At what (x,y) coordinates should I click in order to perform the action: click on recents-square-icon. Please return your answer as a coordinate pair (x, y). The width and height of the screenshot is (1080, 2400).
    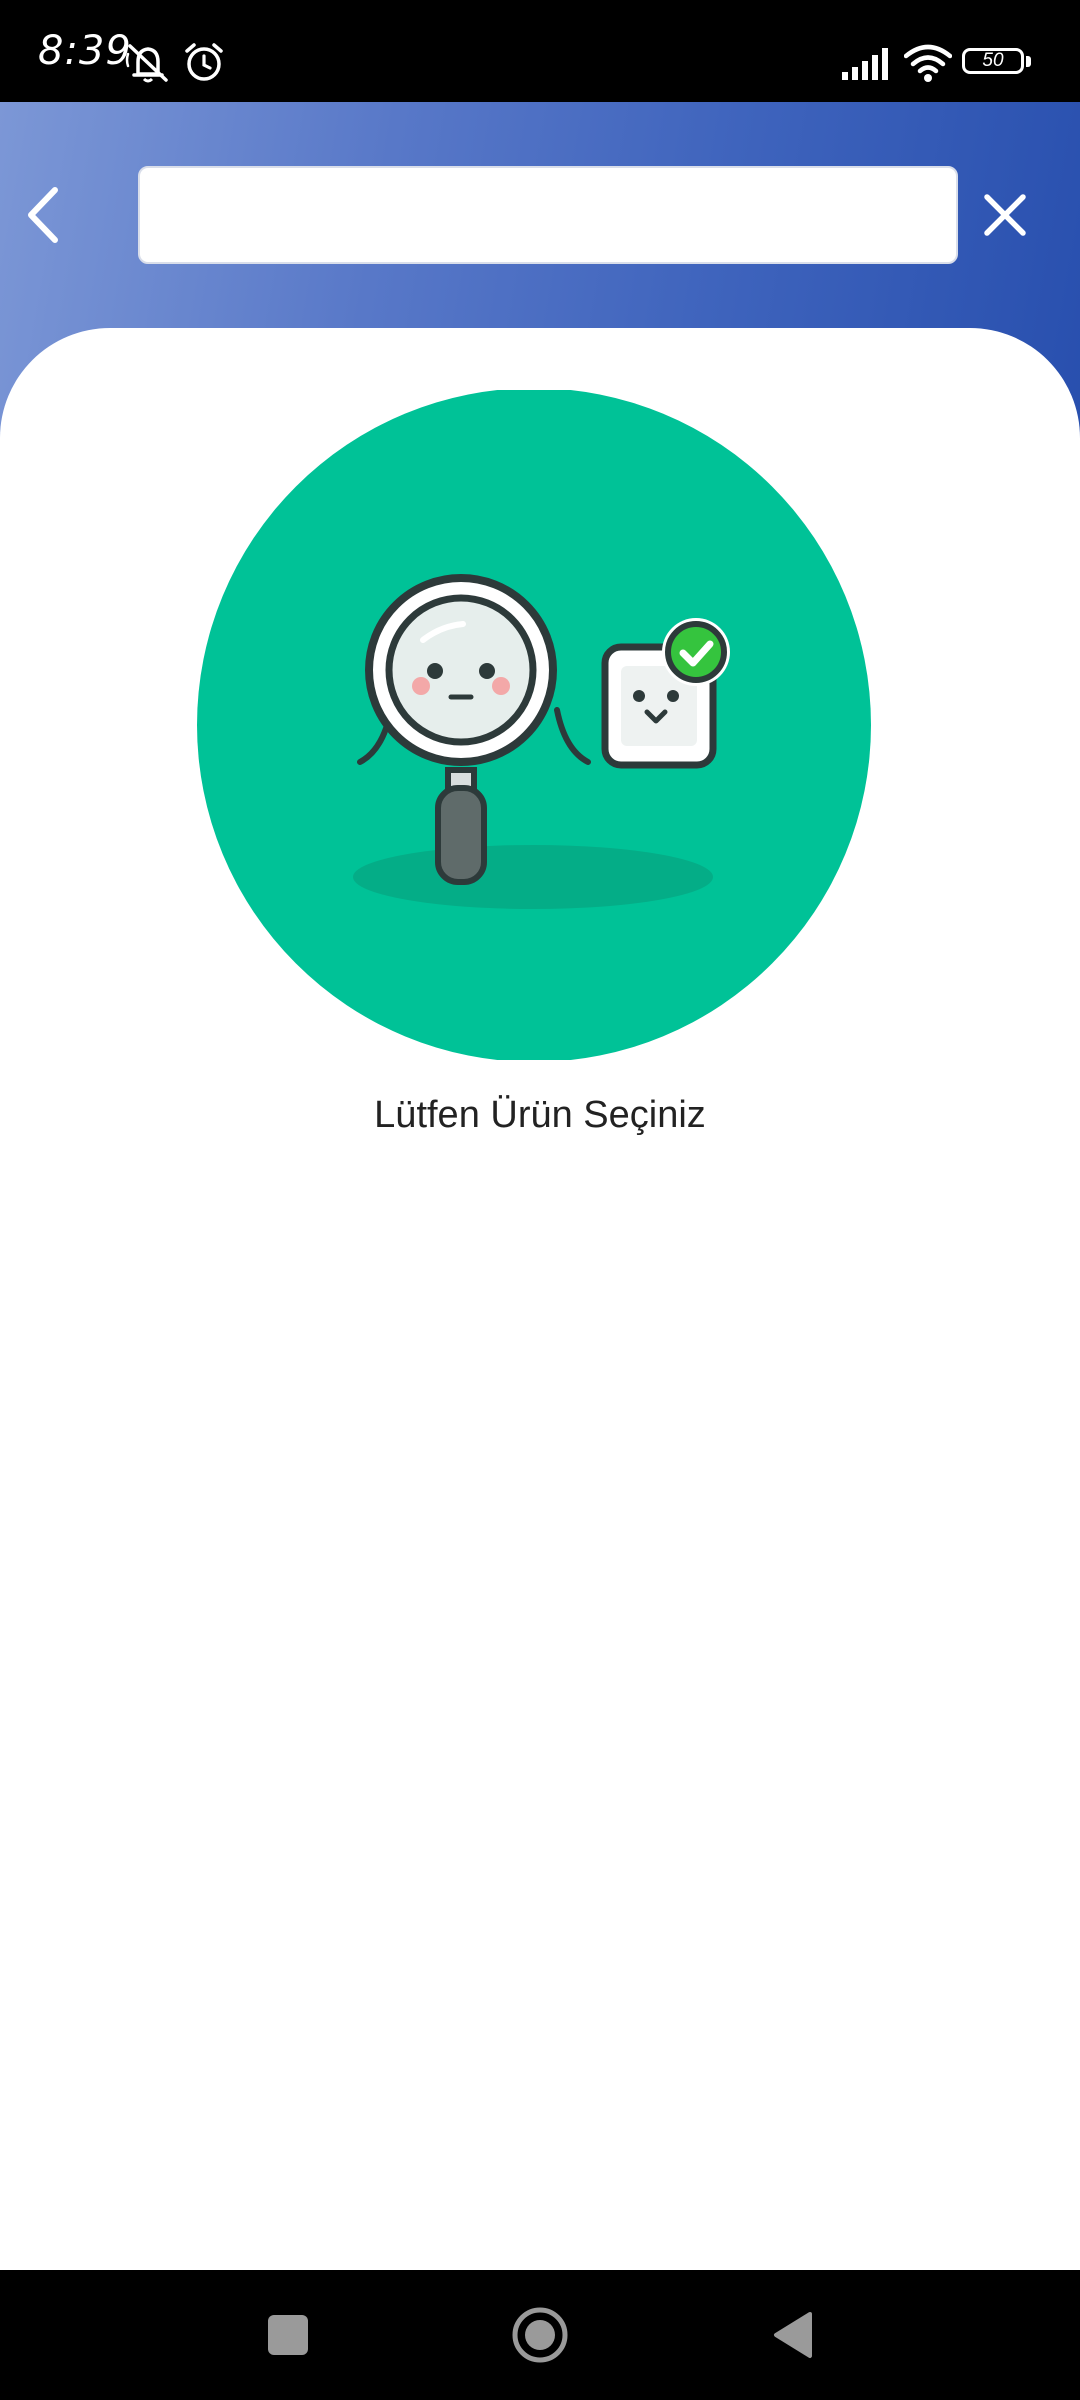
    Looking at the image, I should click on (288, 2335).